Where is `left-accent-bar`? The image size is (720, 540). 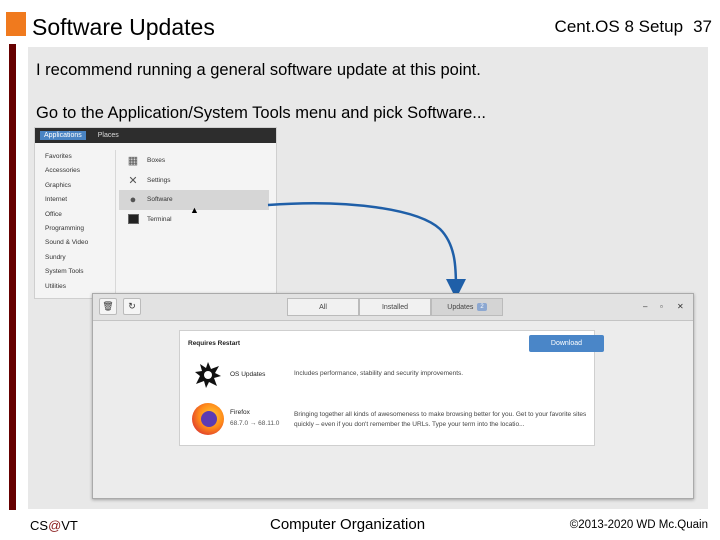
left-accent-bar is located at coordinates (12, 277).